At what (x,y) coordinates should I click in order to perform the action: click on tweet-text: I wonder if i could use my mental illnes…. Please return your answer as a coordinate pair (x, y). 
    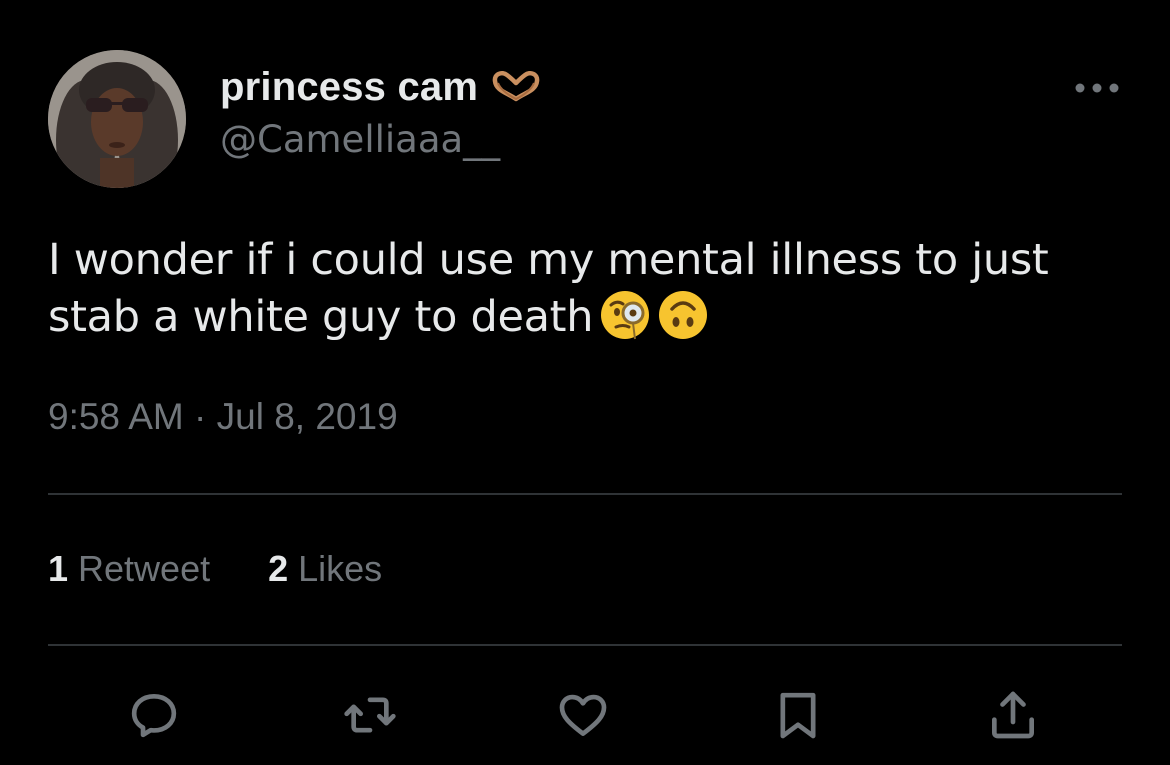
    Looking at the image, I should click on (588, 289).